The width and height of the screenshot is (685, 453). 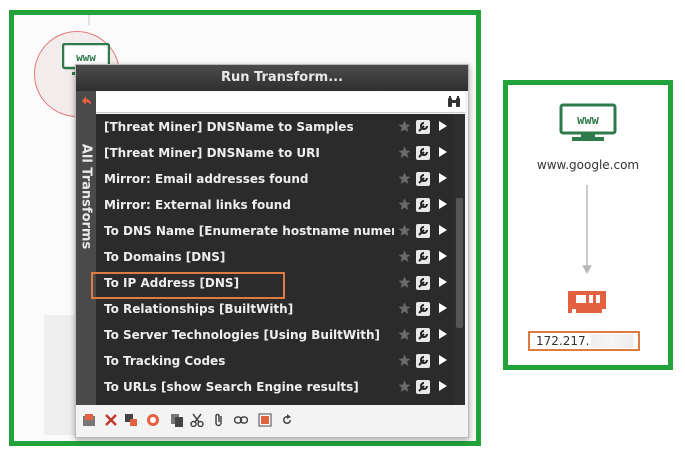 What do you see at coordinates (131, 420) in the screenshot?
I see `transform-run-icon` at bounding box center [131, 420].